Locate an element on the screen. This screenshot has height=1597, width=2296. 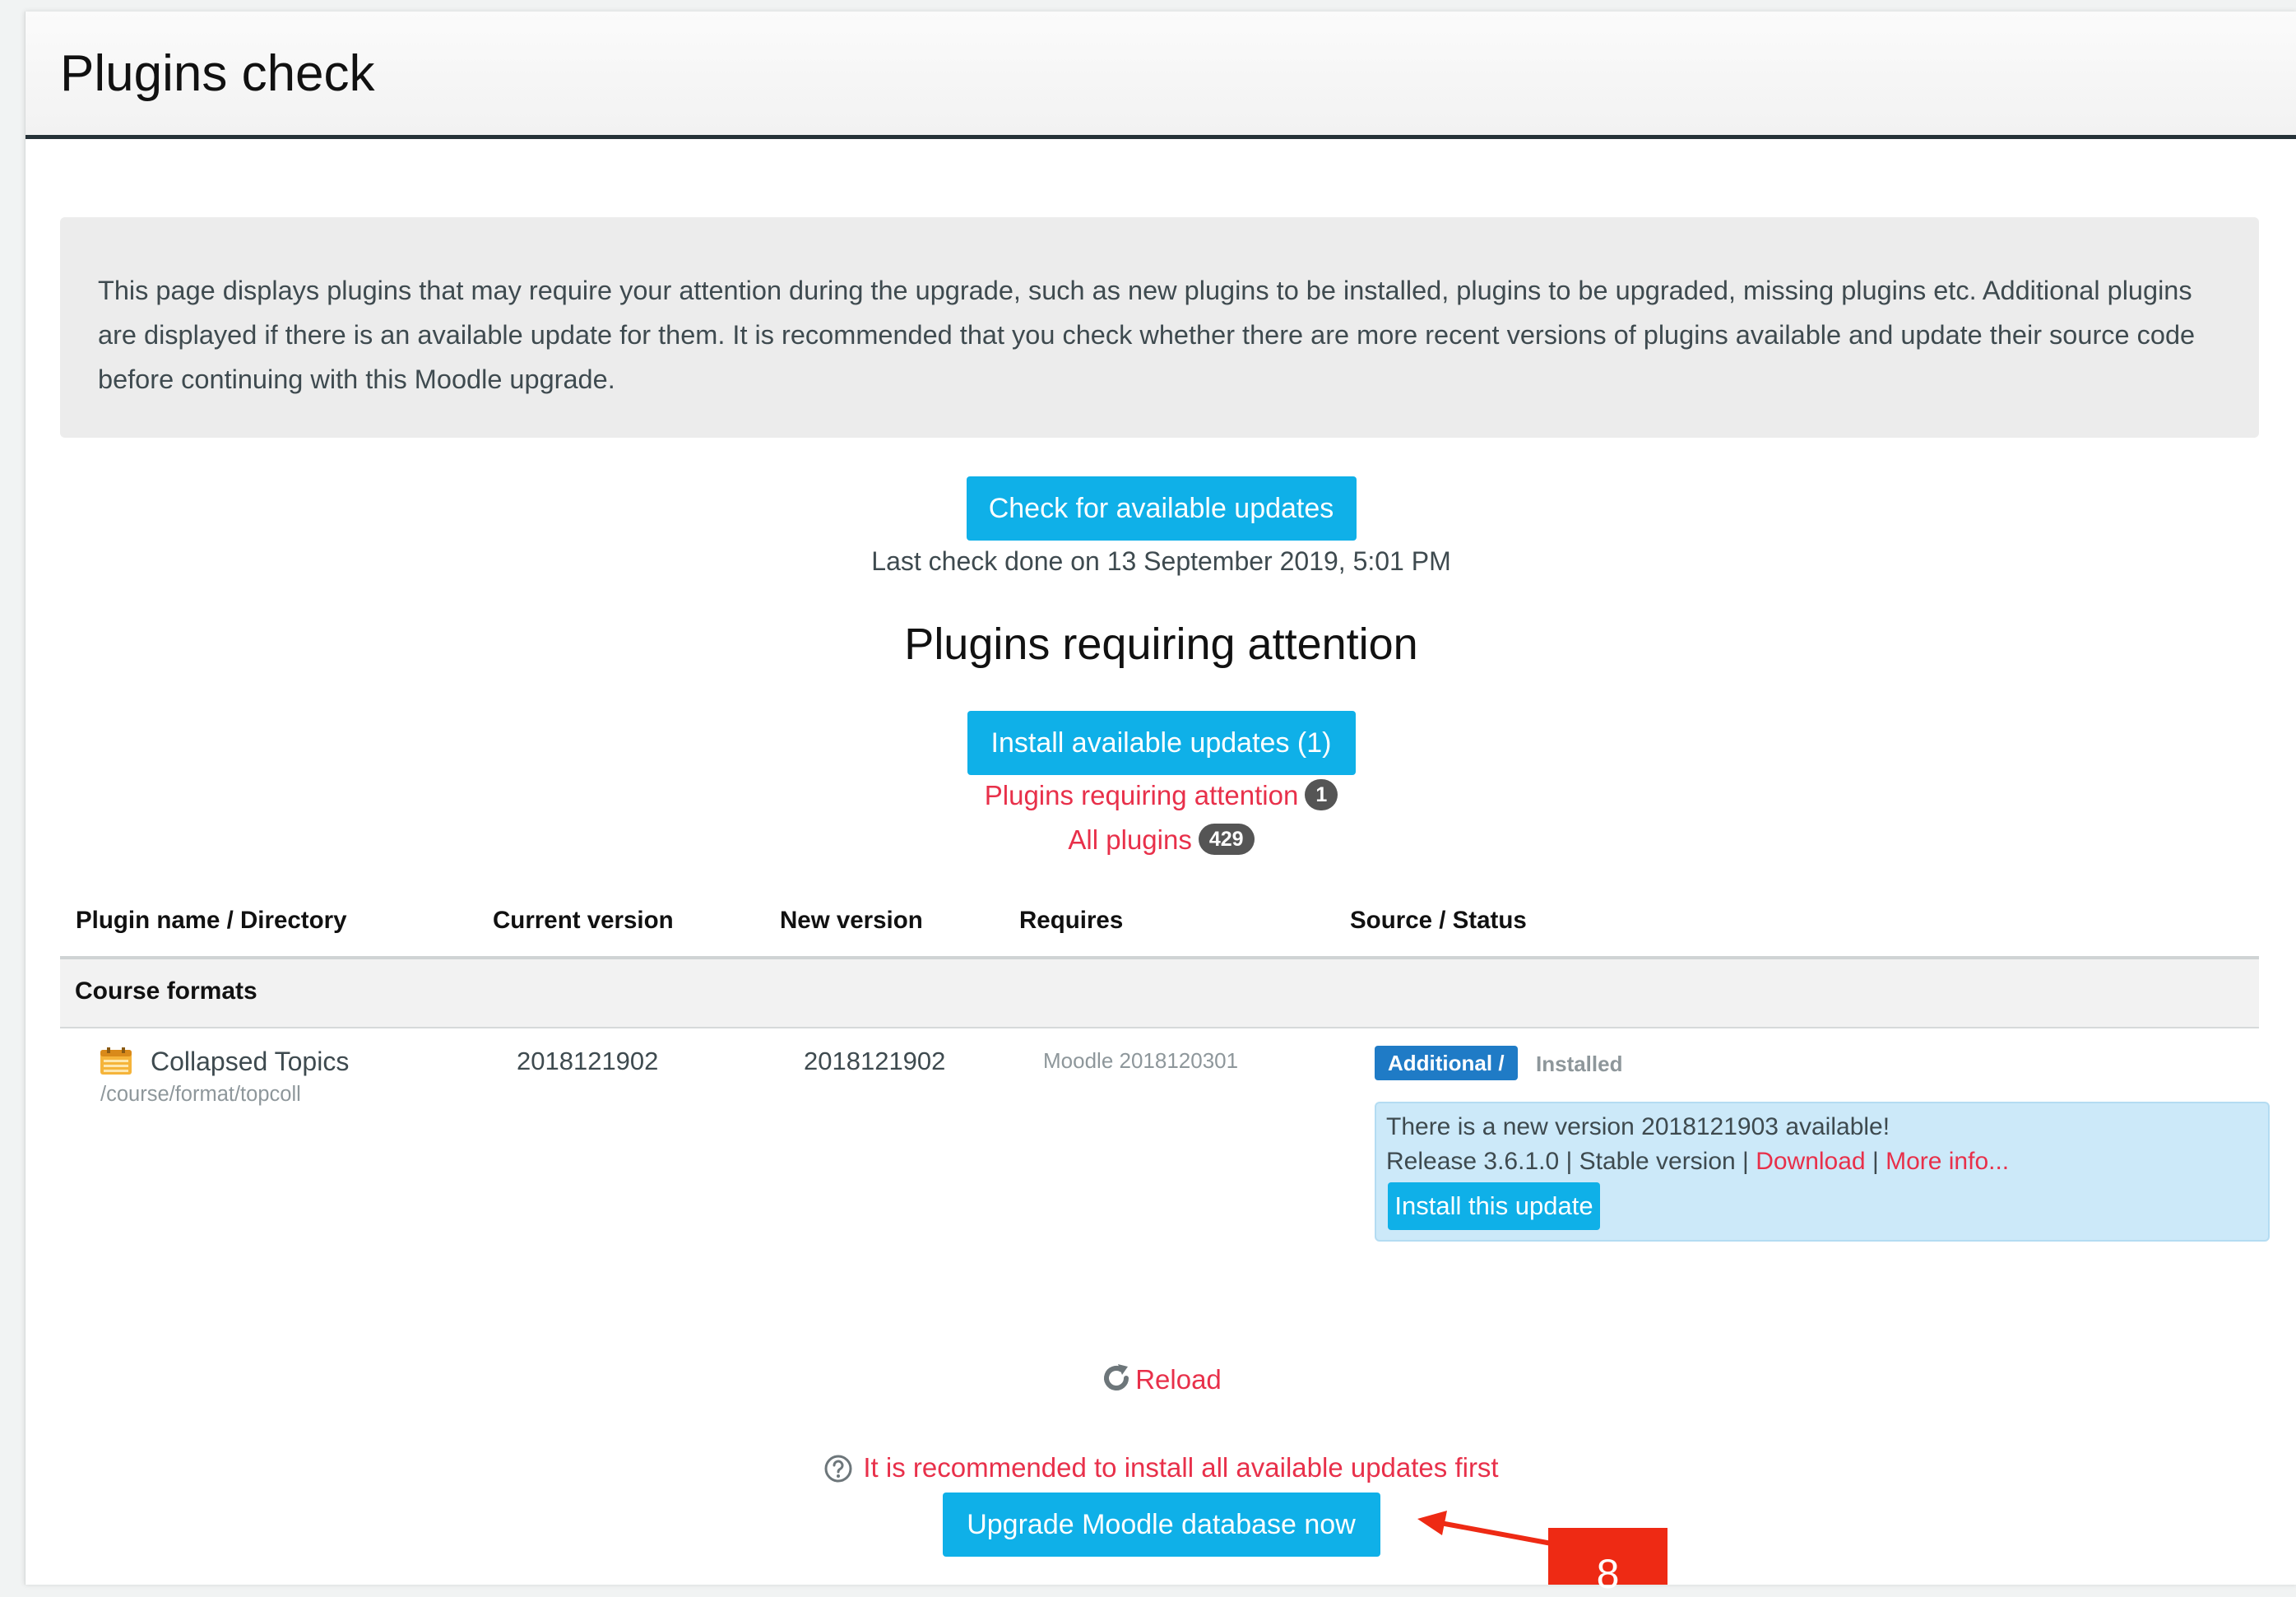
annotation-step-marker: 8 is located at coordinates (1607, 1561).